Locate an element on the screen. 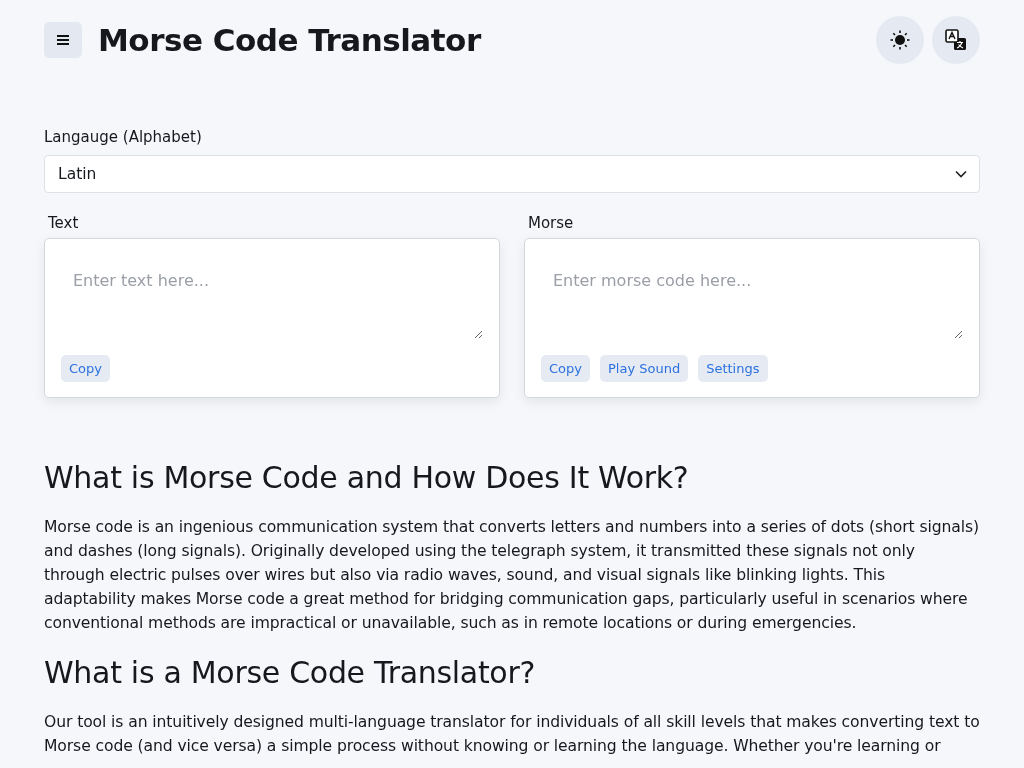  section-paragraph: Our tool is an intuitively designed multi-language translator for individuals of all skill levels that makes converting text to Morse code (and vice versa) a simple process without knowing or learning the language. Whether you're learning or is located at coordinates (512, 734).